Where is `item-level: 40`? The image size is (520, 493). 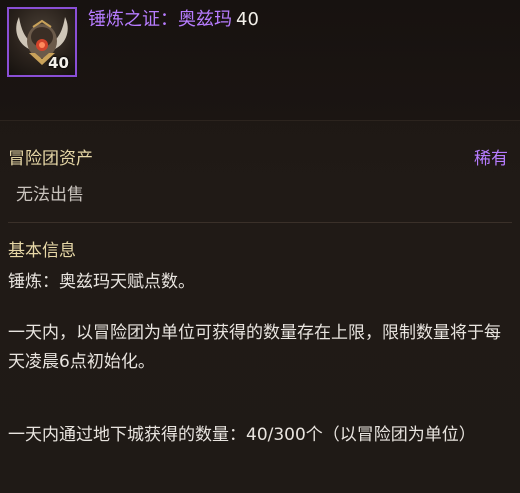
item-level: 40 is located at coordinates (247, 19).